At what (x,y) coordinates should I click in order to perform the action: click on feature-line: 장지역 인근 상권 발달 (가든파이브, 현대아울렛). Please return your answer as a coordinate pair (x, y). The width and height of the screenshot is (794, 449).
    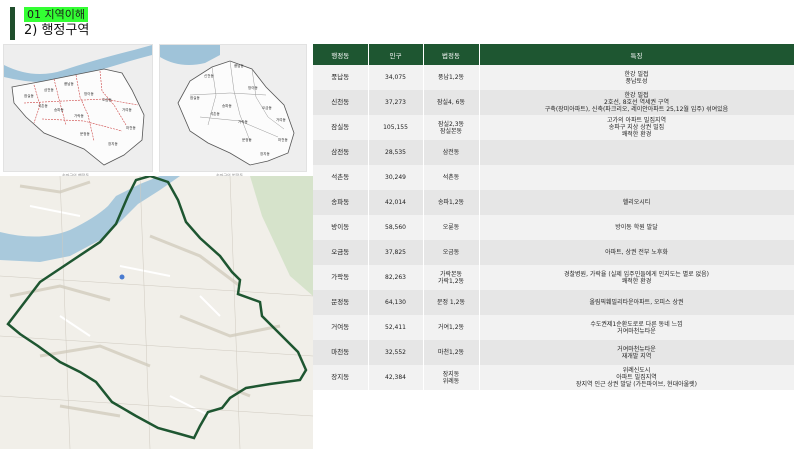
    Looking at the image, I should click on (636, 384).